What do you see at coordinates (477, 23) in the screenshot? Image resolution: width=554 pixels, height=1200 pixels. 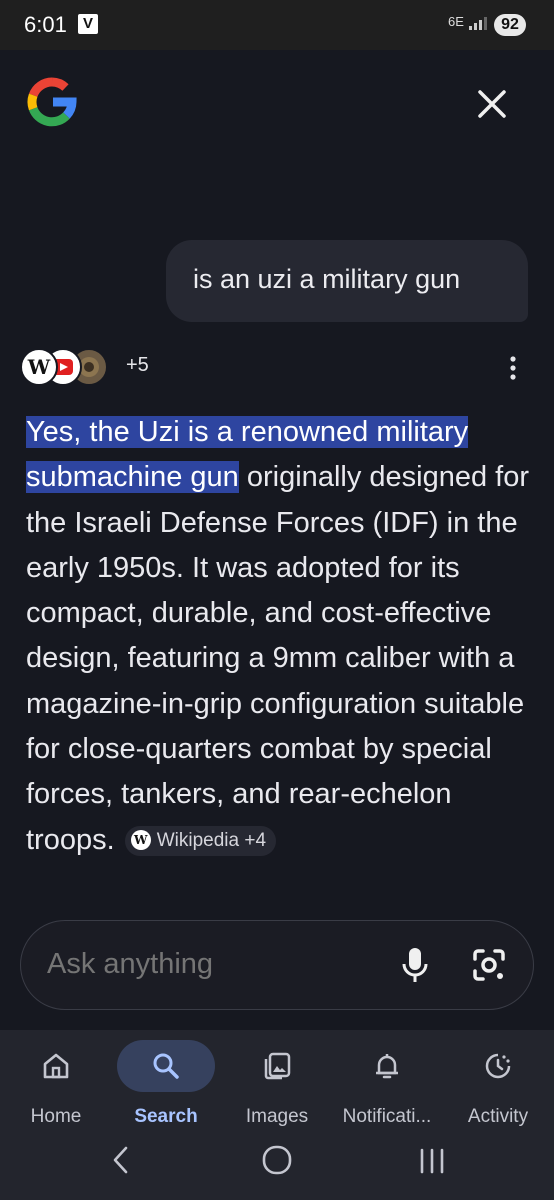 I see `signal-icon` at bounding box center [477, 23].